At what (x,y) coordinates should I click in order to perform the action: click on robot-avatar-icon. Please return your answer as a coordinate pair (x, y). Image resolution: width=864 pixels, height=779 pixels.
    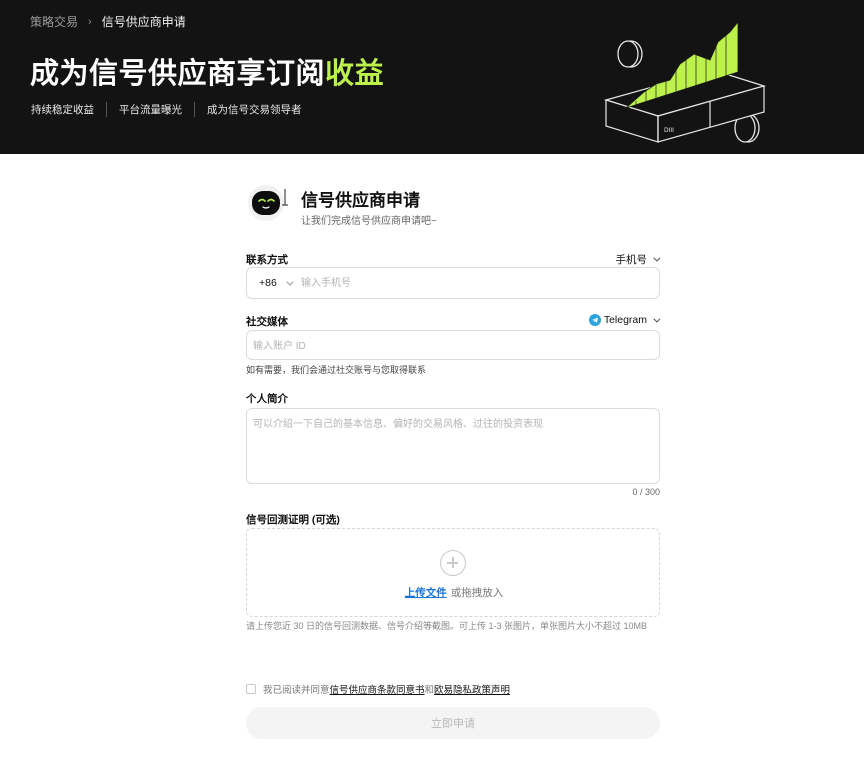
    Looking at the image, I should click on (268, 203).